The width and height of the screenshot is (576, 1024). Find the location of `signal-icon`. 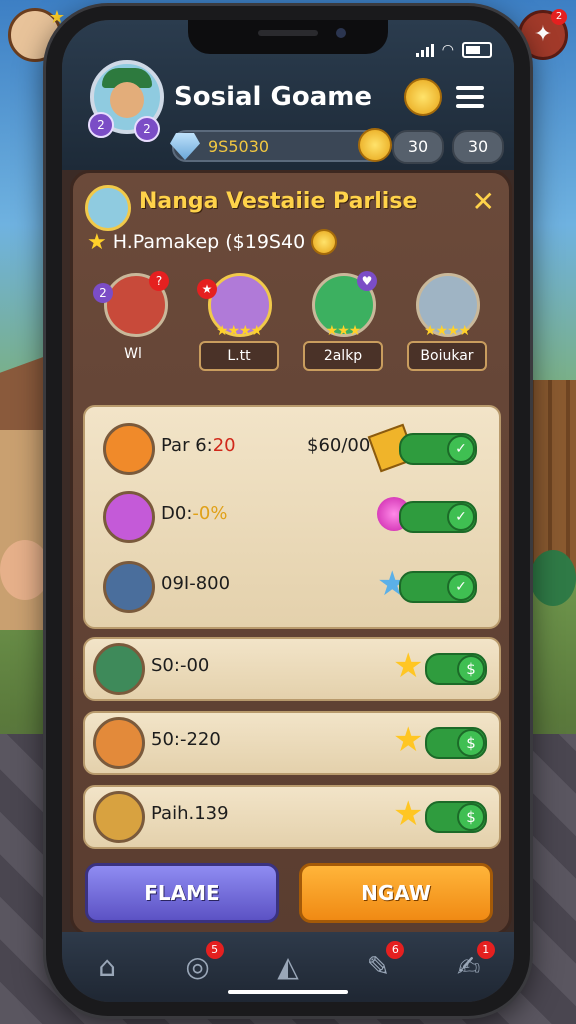

signal-icon is located at coordinates (424, 50).